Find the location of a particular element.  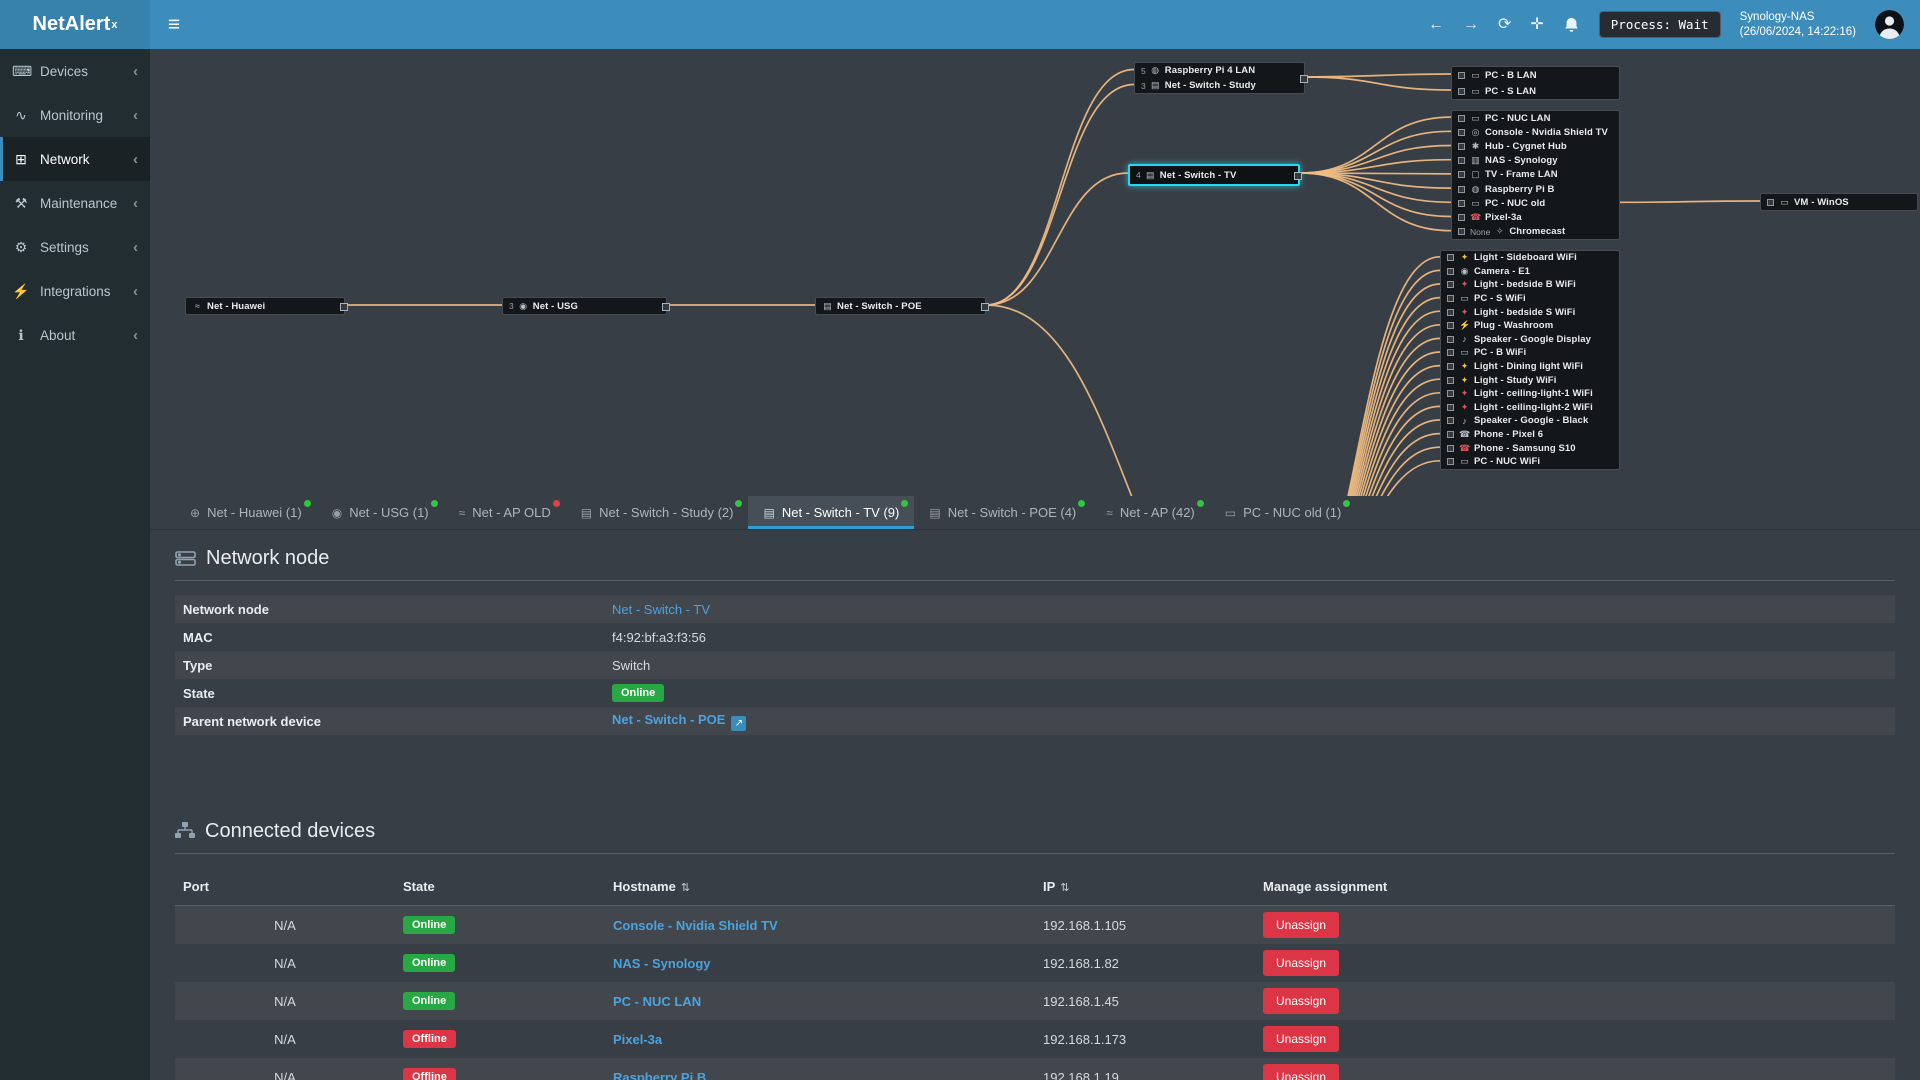

hostname-link: Raspberry Pi B is located at coordinates (659, 1075).